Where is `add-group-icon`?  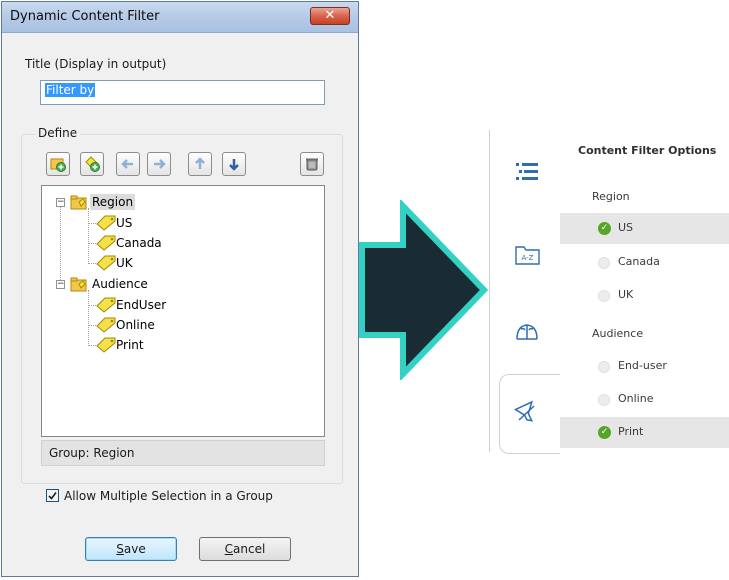
add-group-icon is located at coordinates (58, 165).